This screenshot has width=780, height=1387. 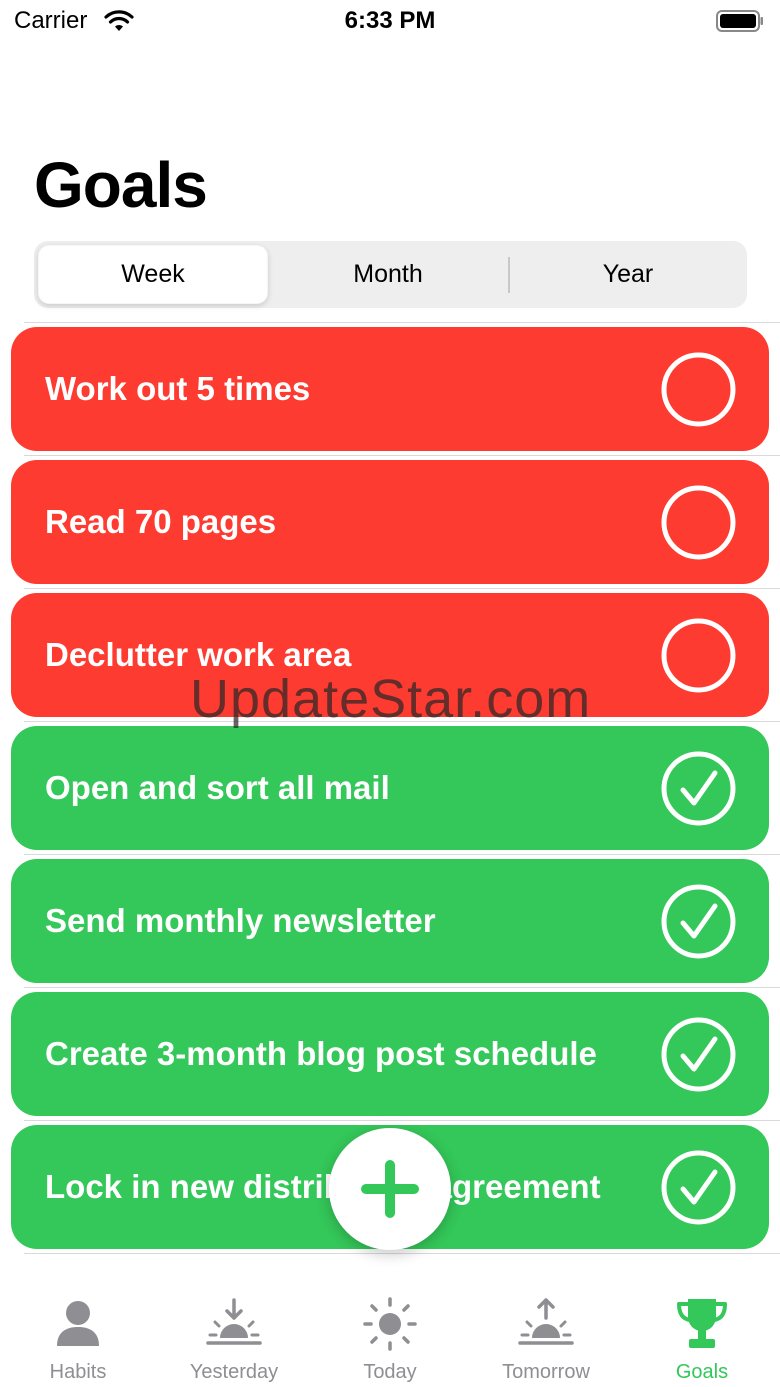 What do you see at coordinates (161, 521) in the screenshot?
I see `goal-label: Read 70 pages` at bounding box center [161, 521].